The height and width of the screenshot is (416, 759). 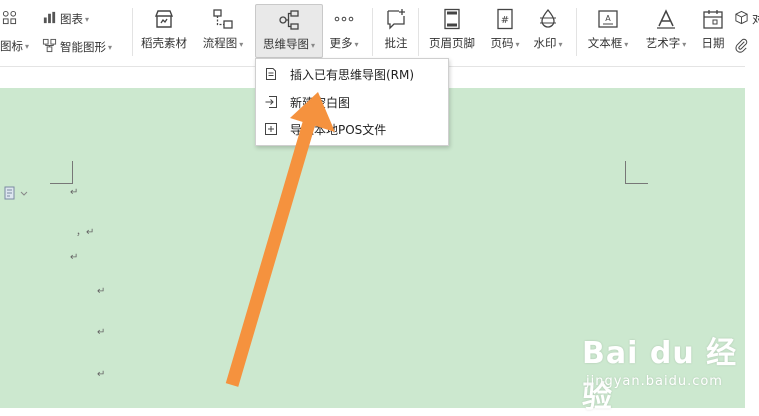 I want to click on date-label: 日期, so click(x=713, y=43).